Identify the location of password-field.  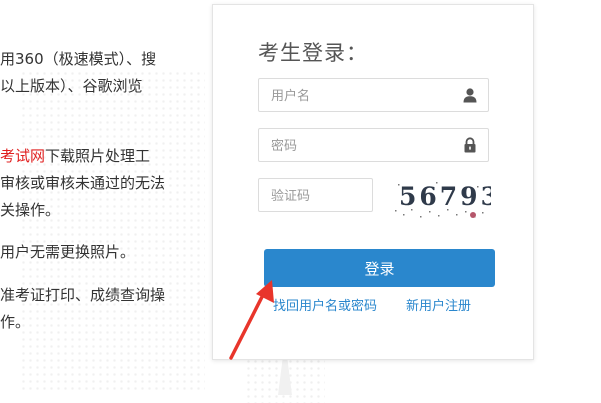
(373, 145).